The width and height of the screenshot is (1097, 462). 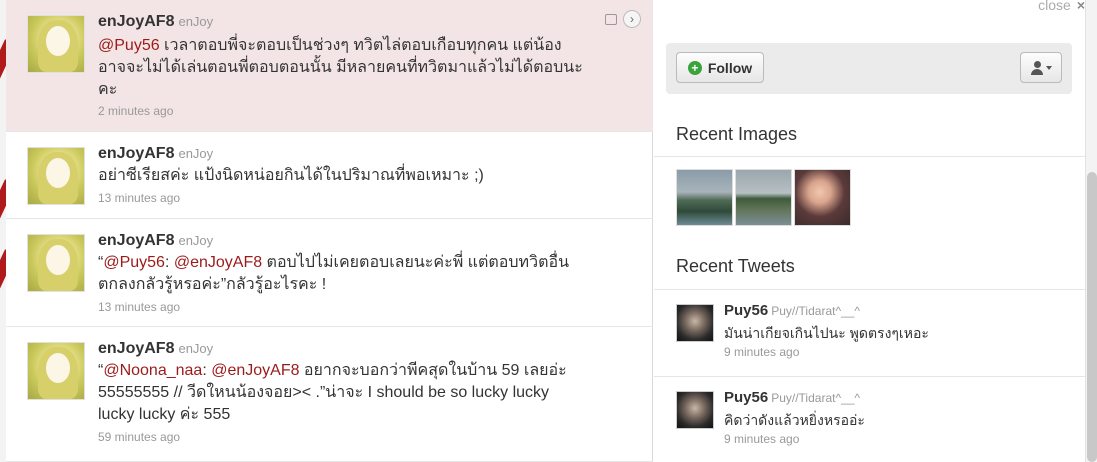 What do you see at coordinates (1048, 67) in the screenshot?
I see `caret-down-icon` at bounding box center [1048, 67].